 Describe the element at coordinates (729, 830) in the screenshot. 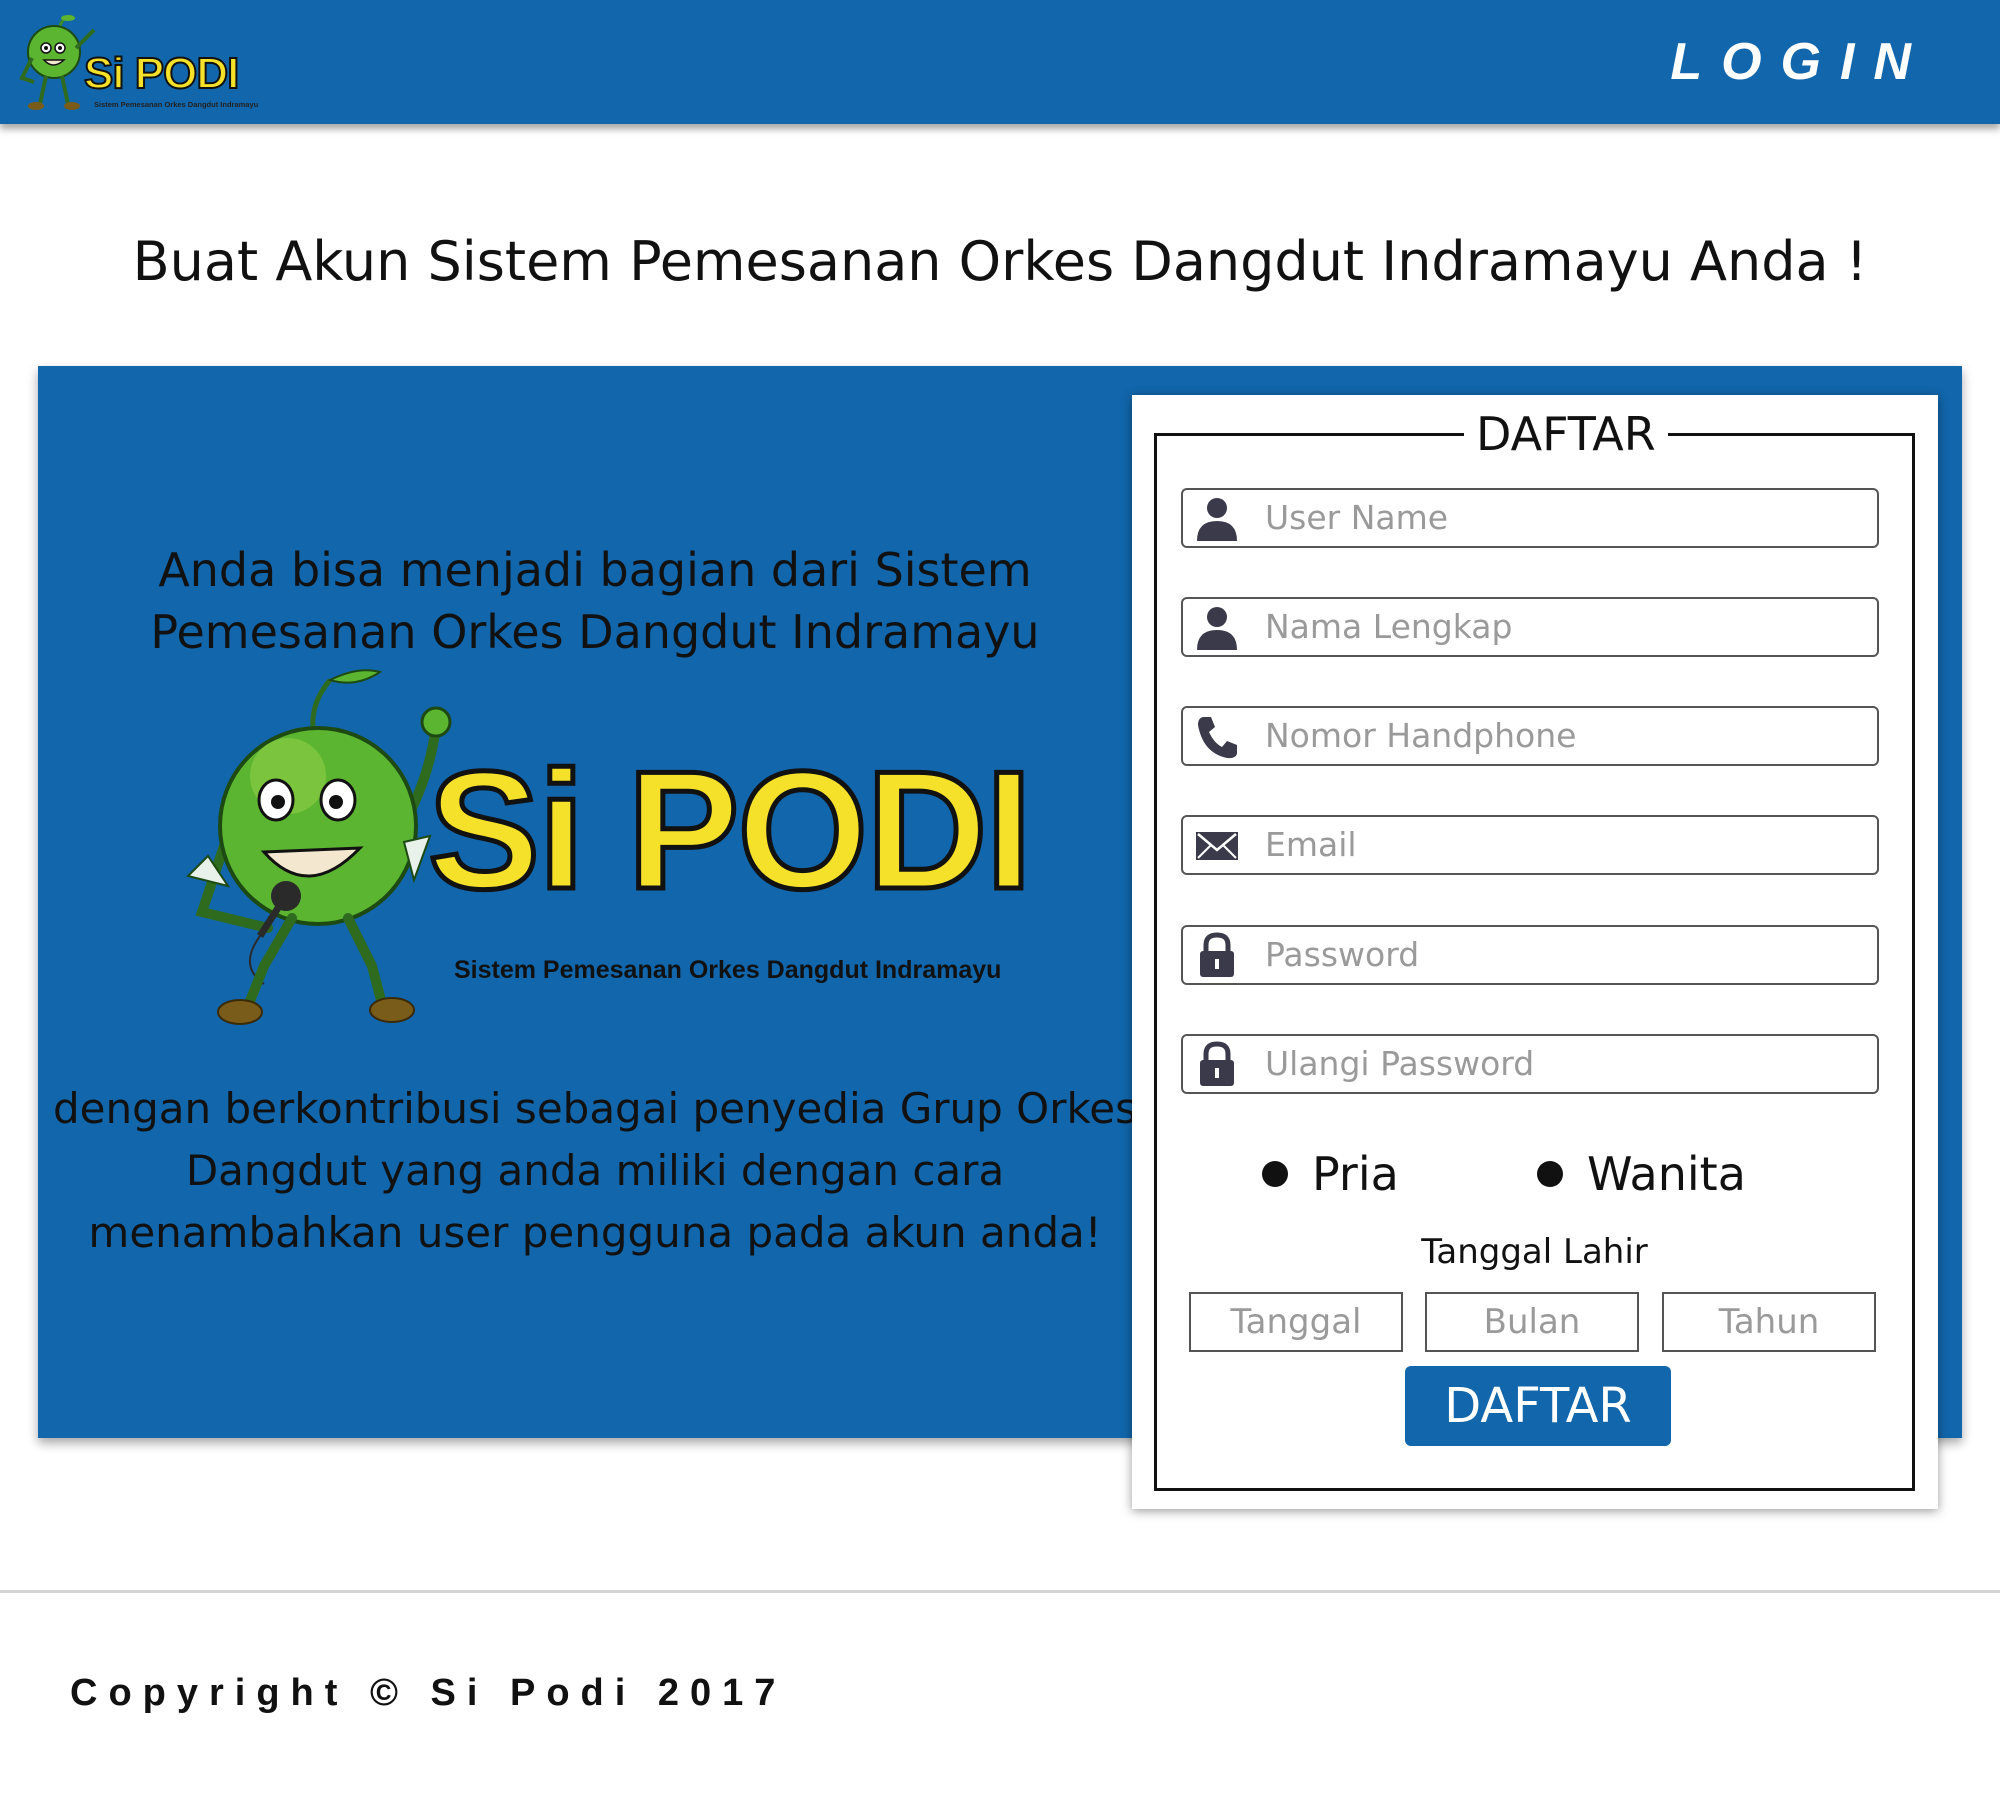

I see `hero-logo-text: Si PODI` at that location.